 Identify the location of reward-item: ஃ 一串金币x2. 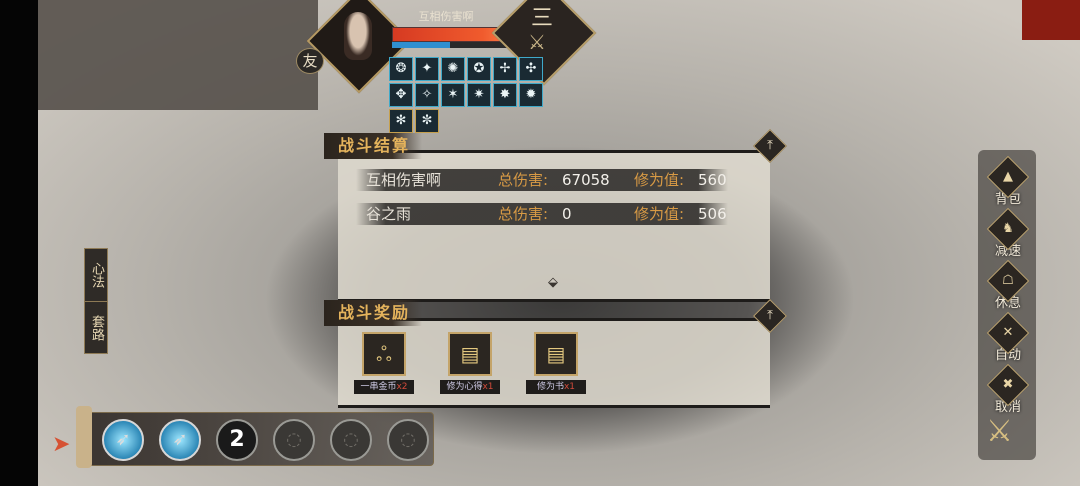
(384, 363).